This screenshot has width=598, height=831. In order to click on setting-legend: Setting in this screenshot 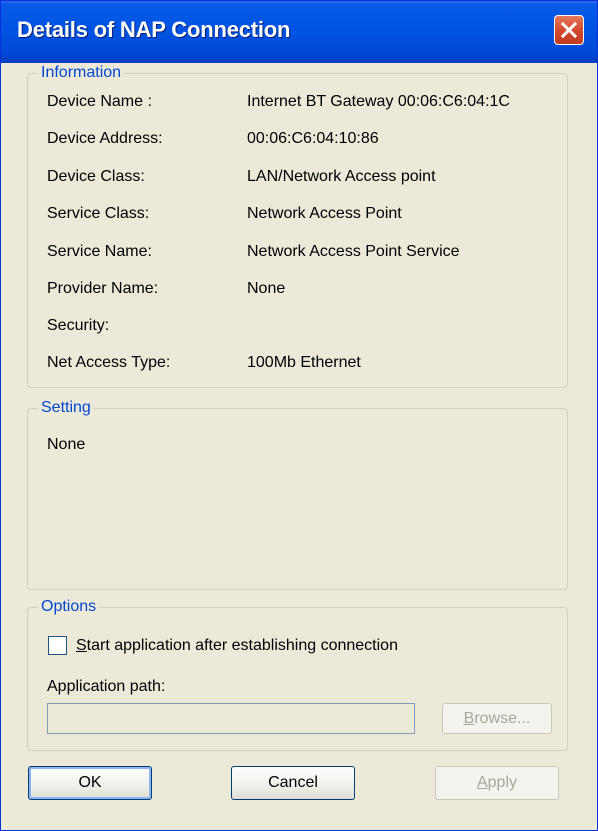, I will do `click(66, 408)`.